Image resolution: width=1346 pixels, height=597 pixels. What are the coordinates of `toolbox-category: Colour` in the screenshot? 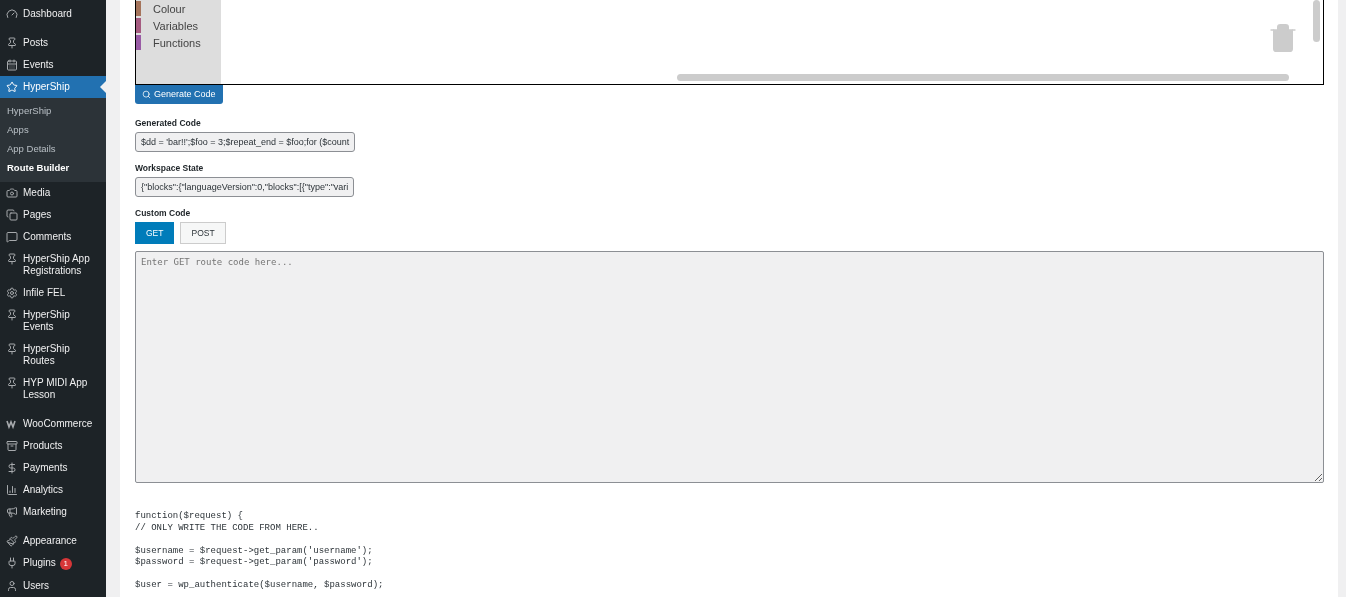 It's located at (178, 8).